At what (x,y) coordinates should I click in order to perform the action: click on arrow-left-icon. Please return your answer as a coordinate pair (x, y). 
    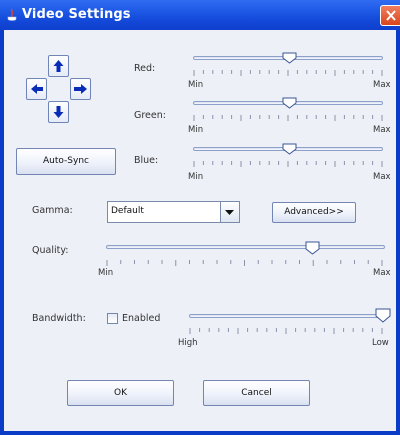
    Looking at the image, I should click on (37, 89).